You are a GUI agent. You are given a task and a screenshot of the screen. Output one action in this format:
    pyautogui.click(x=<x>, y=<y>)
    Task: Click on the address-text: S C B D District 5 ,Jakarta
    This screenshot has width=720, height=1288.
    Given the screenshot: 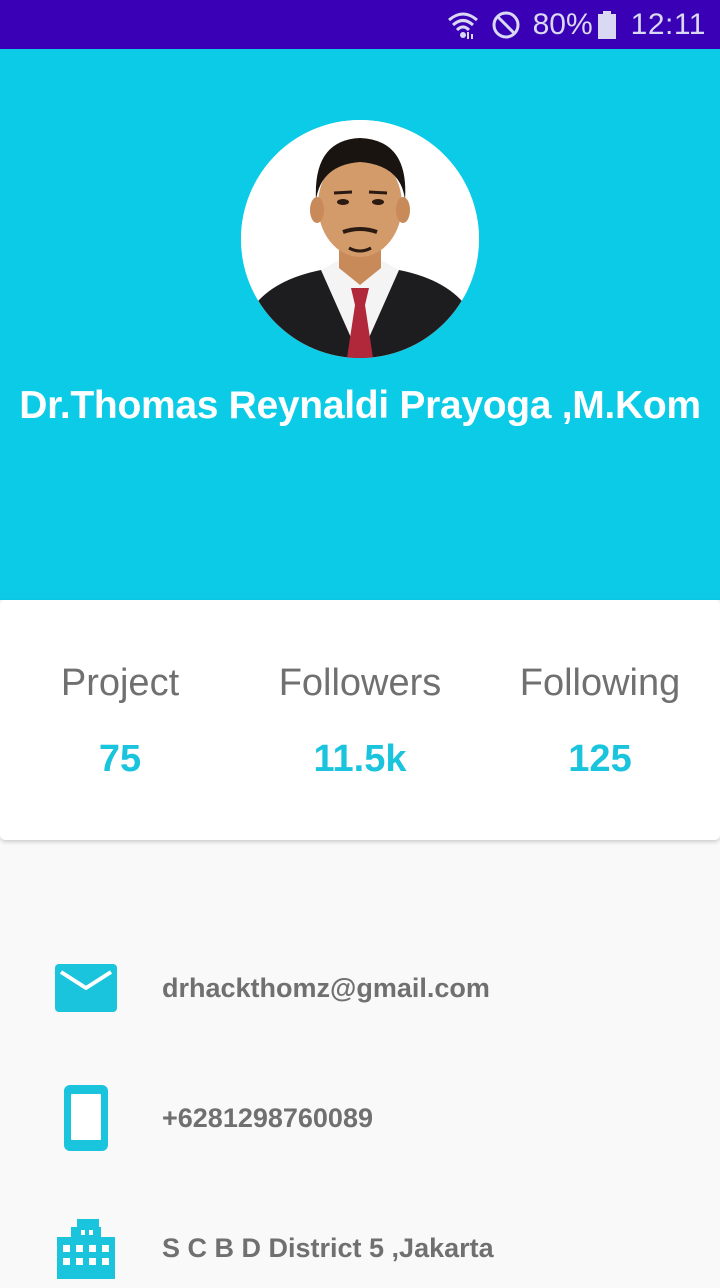 What is the action you would take?
    pyautogui.click(x=328, y=1248)
    